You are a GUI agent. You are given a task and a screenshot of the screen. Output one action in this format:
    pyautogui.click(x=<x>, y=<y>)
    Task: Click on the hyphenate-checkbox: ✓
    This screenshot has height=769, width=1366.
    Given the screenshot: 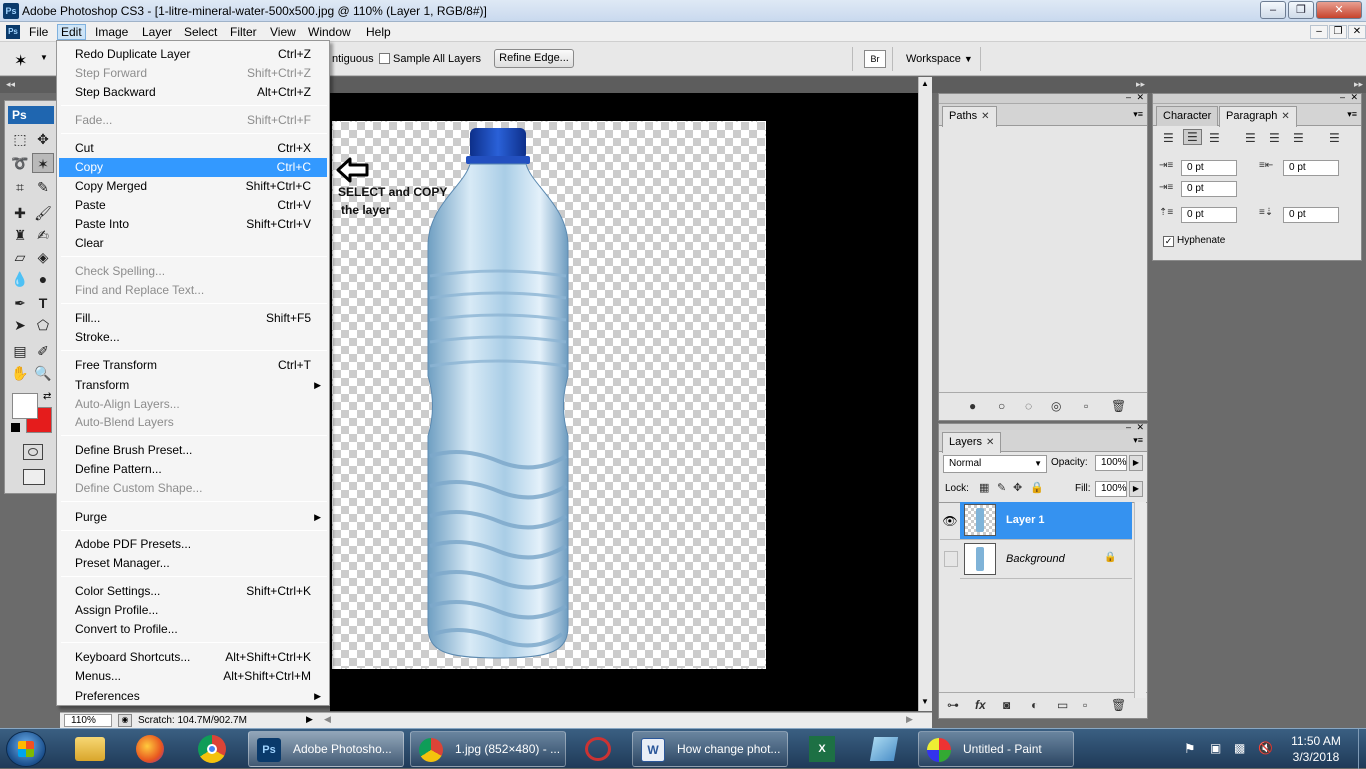 What is the action you would take?
    pyautogui.click(x=1168, y=241)
    